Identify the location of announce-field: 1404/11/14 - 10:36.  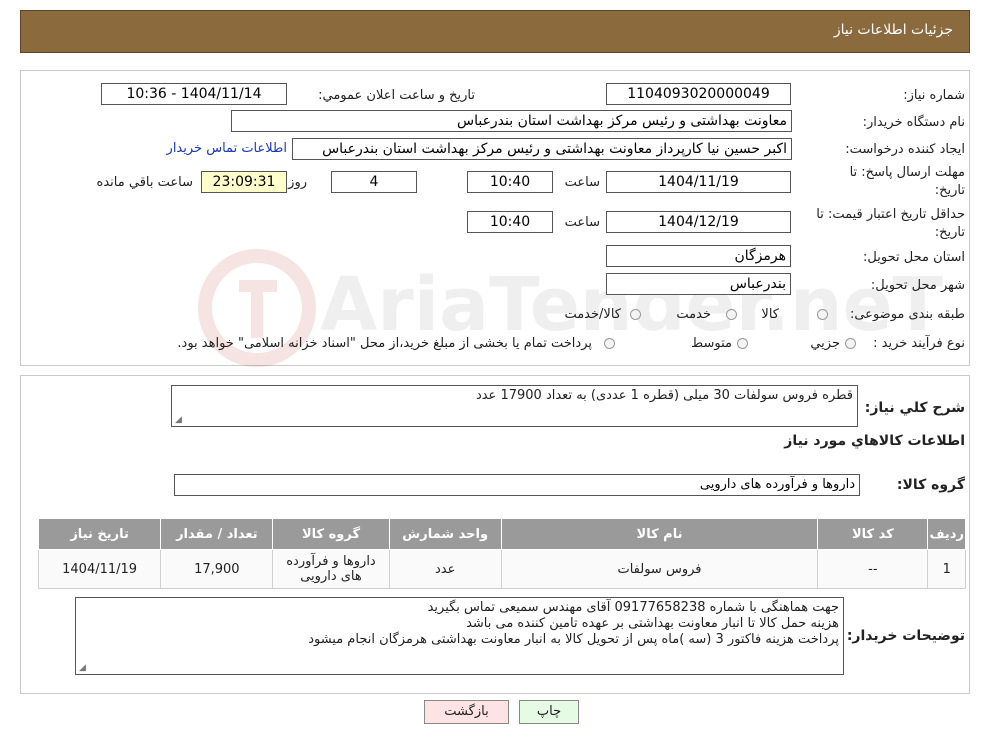
(194, 94).